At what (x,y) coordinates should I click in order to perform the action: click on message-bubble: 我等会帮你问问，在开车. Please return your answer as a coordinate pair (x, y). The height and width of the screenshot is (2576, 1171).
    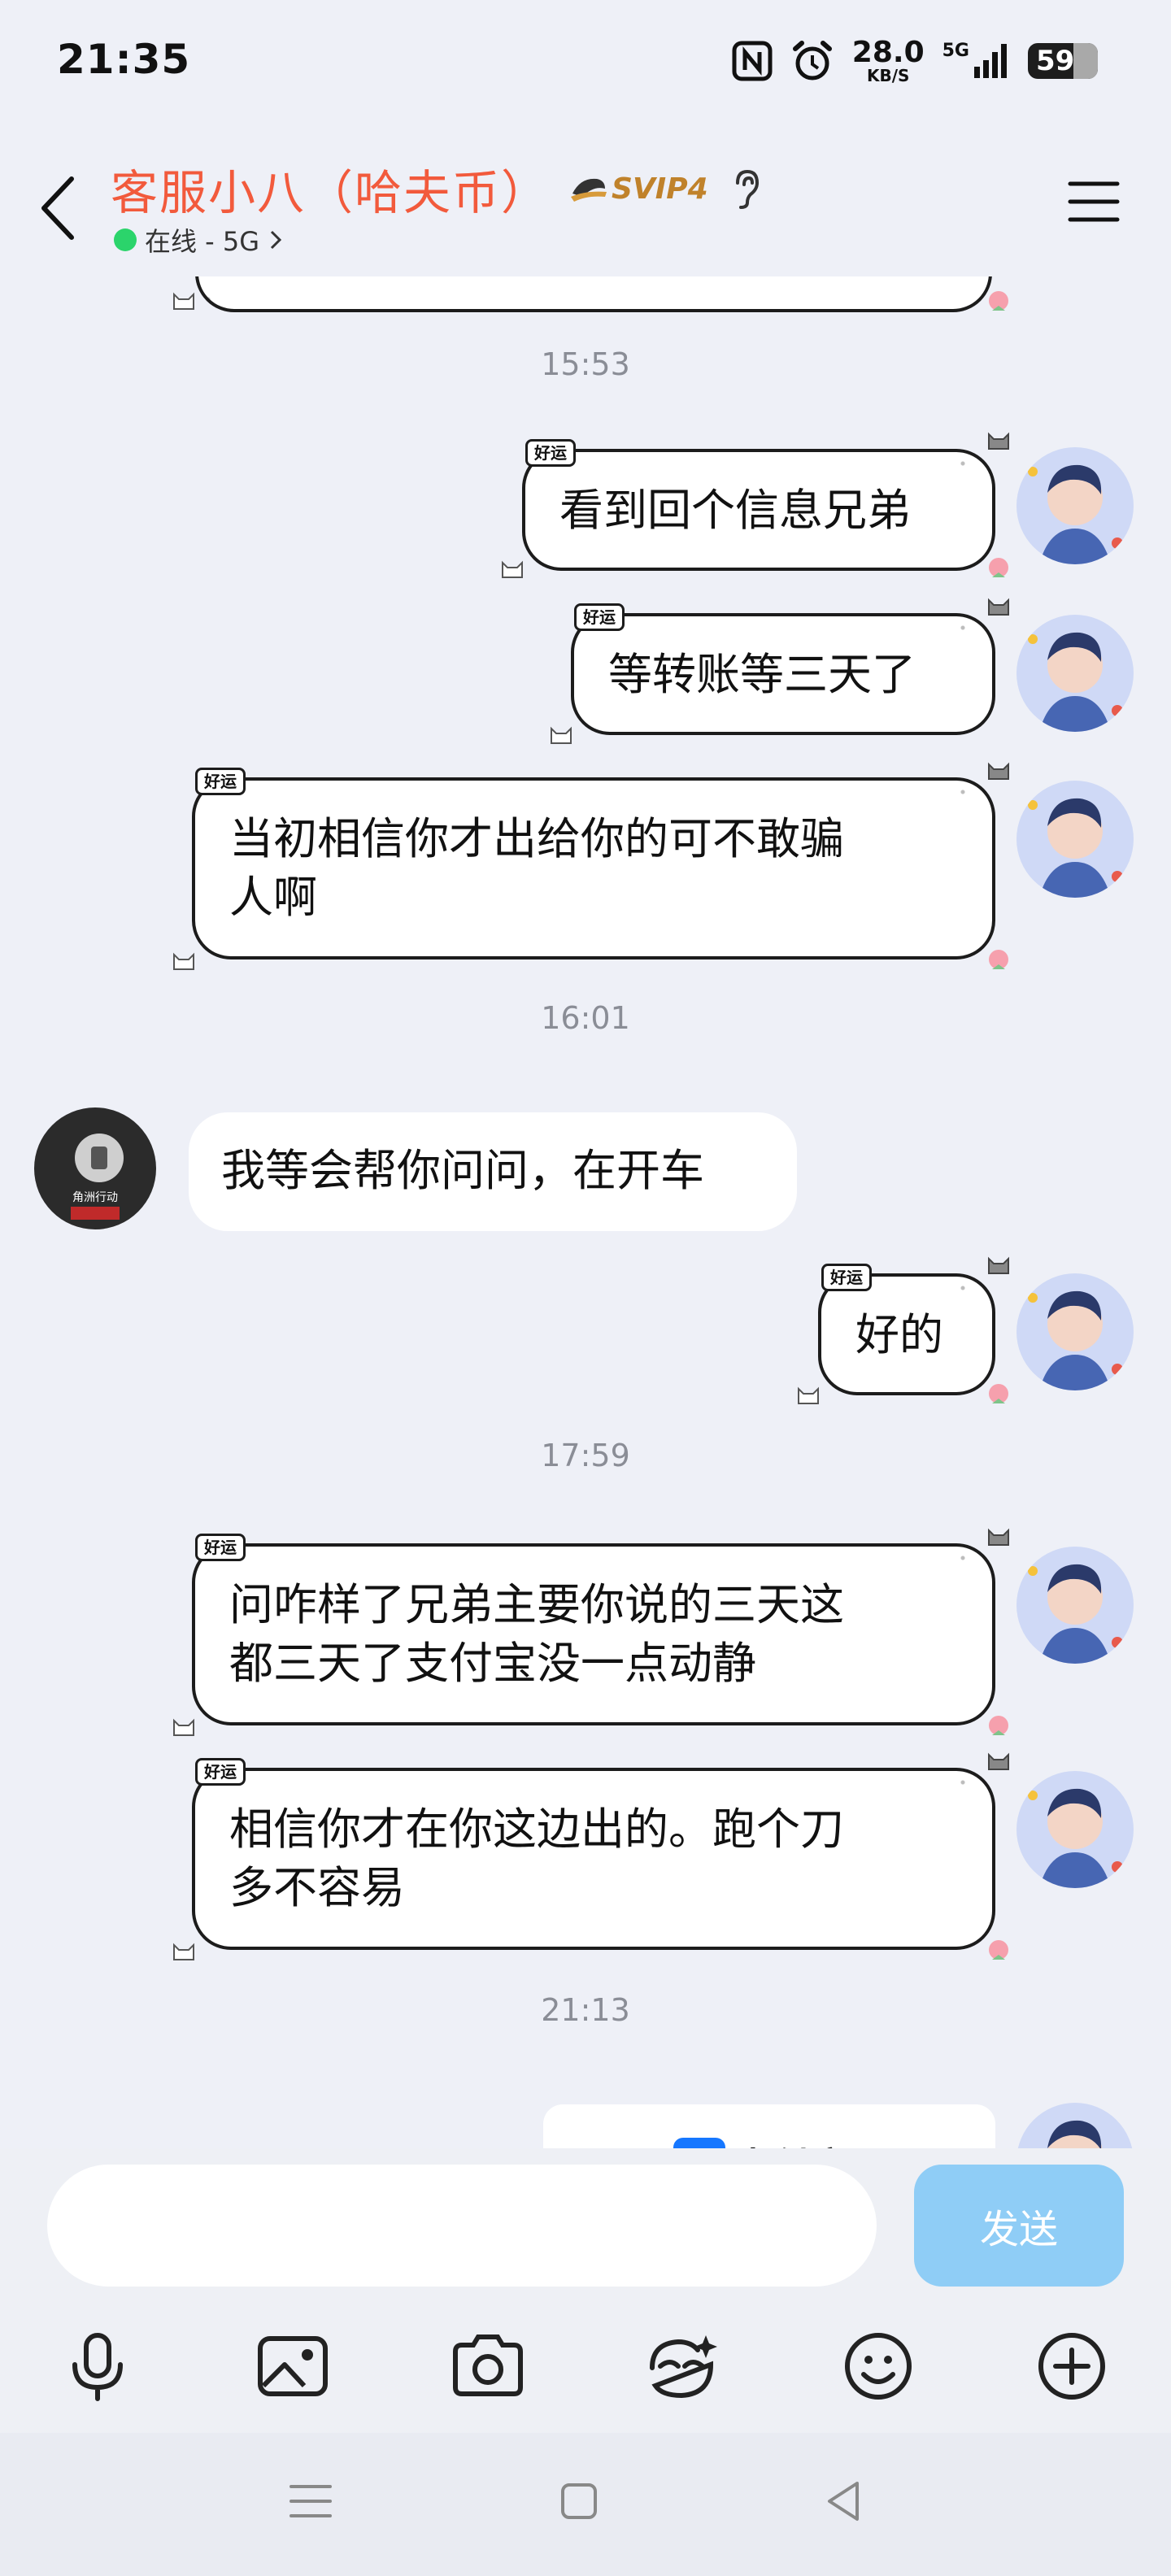
    Looking at the image, I should click on (493, 1172).